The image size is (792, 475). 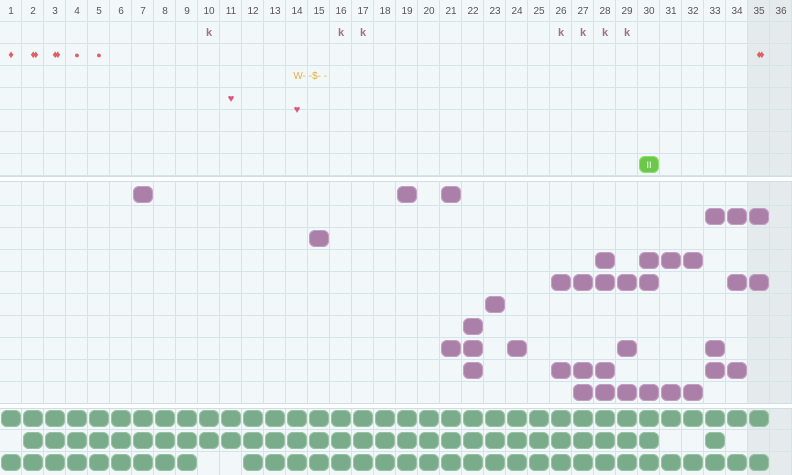 I want to click on heart-icon: ♥, so click(x=231, y=99).